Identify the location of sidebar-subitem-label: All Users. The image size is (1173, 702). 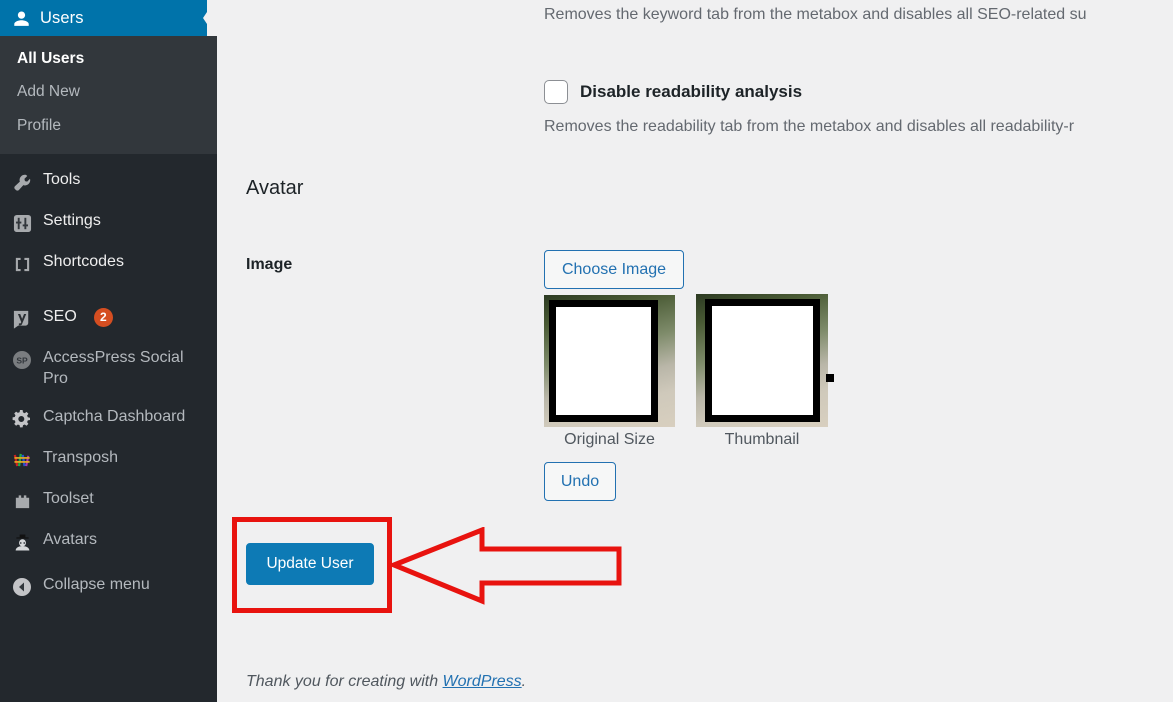
(51, 58).